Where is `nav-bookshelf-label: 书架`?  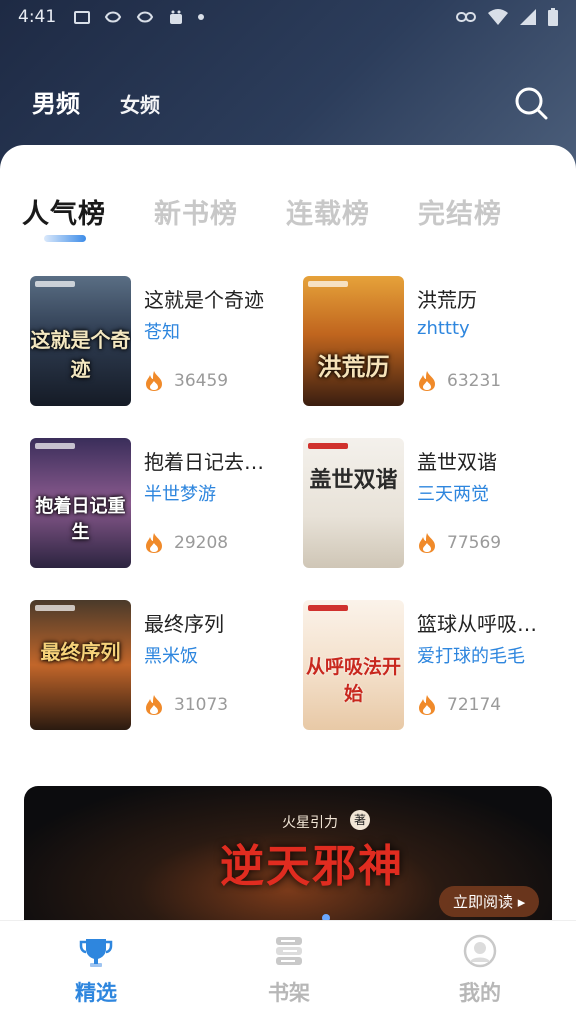
nav-bookshelf-label: 书架 is located at coordinates (289, 993).